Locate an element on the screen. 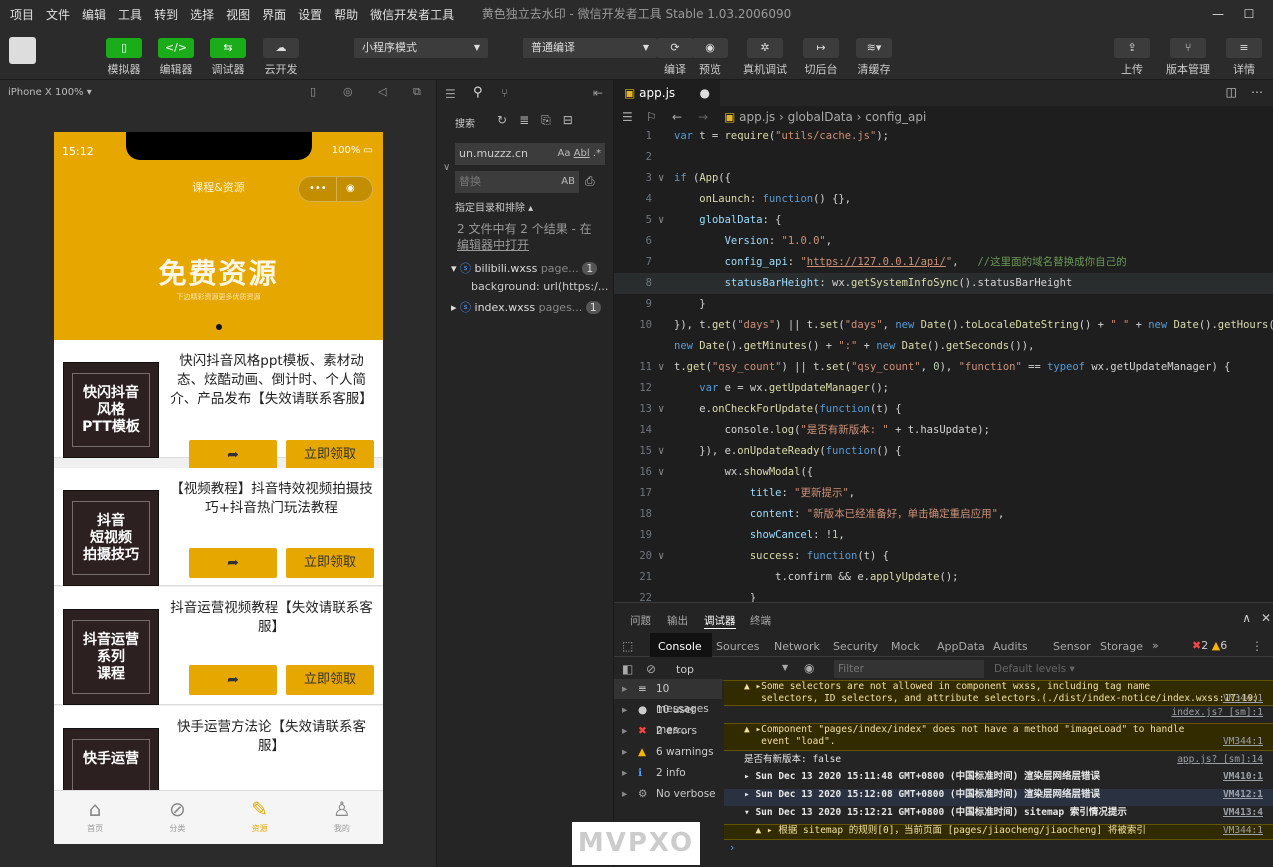 This screenshot has width=1273, height=867. console-tab: AppData is located at coordinates (961, 646).